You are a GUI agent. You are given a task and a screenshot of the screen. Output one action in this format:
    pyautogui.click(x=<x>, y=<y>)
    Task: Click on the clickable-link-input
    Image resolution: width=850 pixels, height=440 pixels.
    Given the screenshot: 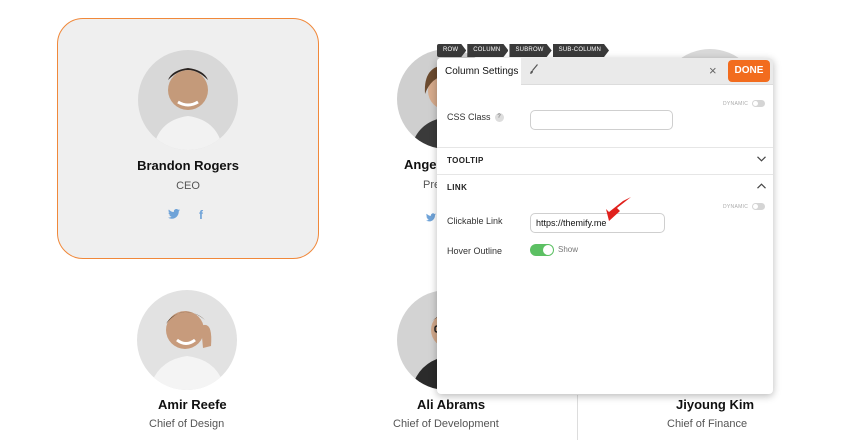 What is the action you would take?
    pyautogui.click(x=597, y=223)
    